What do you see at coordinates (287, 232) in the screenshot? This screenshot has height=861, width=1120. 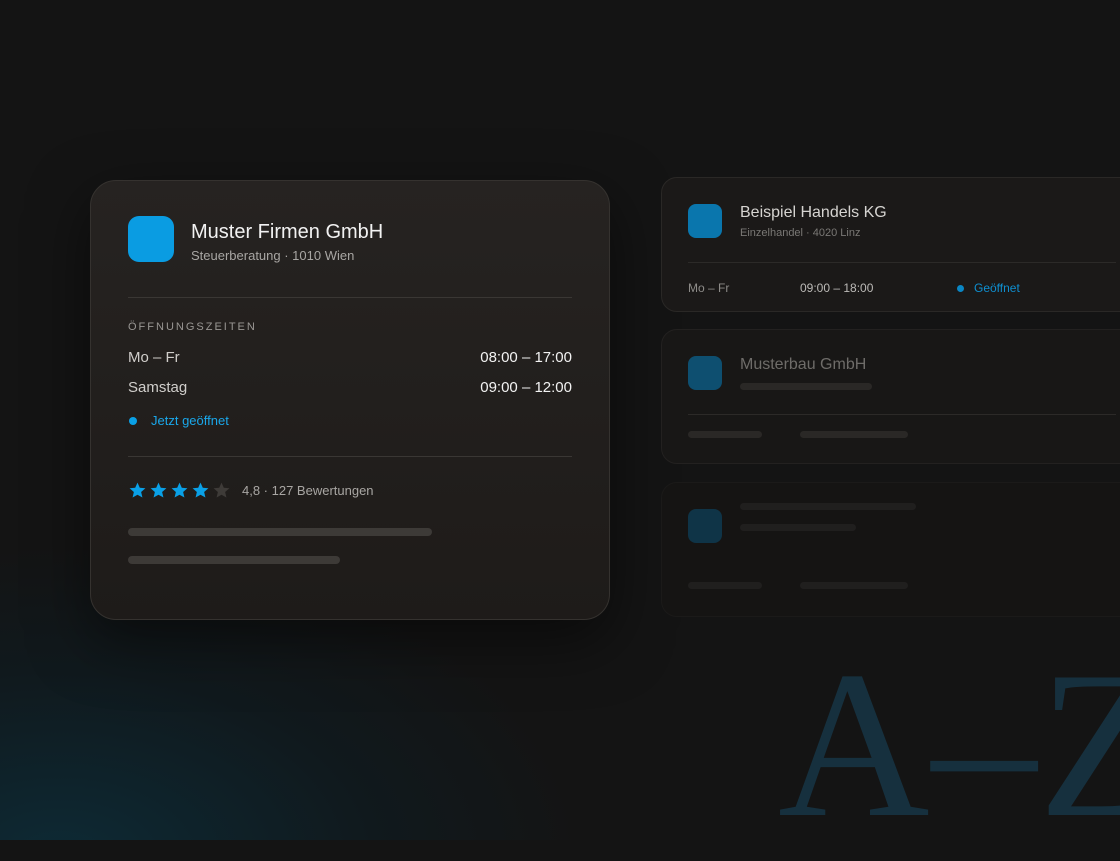 I see `company-name: Muster Firmen GmbH` at bounding box center [287, 232].